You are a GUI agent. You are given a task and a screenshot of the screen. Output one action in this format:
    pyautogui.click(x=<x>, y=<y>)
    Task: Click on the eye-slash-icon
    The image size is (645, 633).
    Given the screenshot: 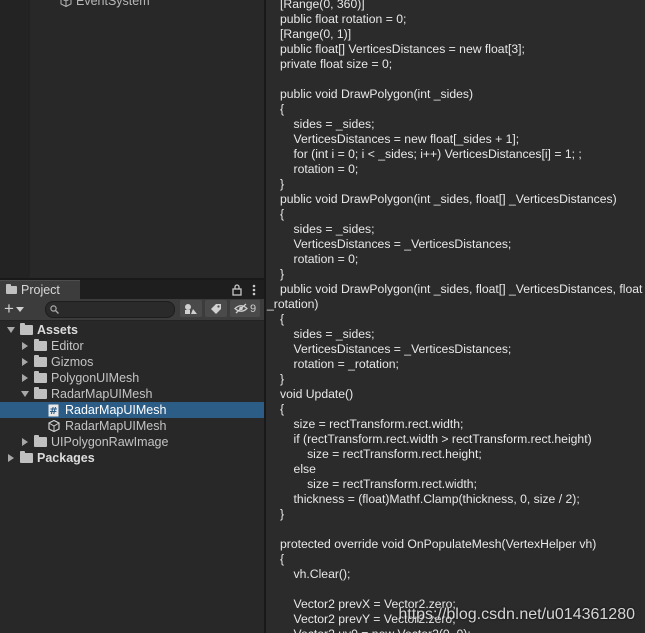 What is the action you would take?
    pyautogui.click(x=241, y=308)
    